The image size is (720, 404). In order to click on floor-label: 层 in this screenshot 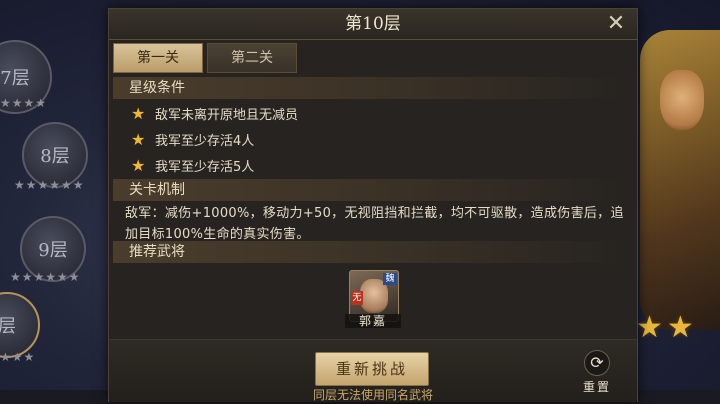, I will do `click(8, 326)`.